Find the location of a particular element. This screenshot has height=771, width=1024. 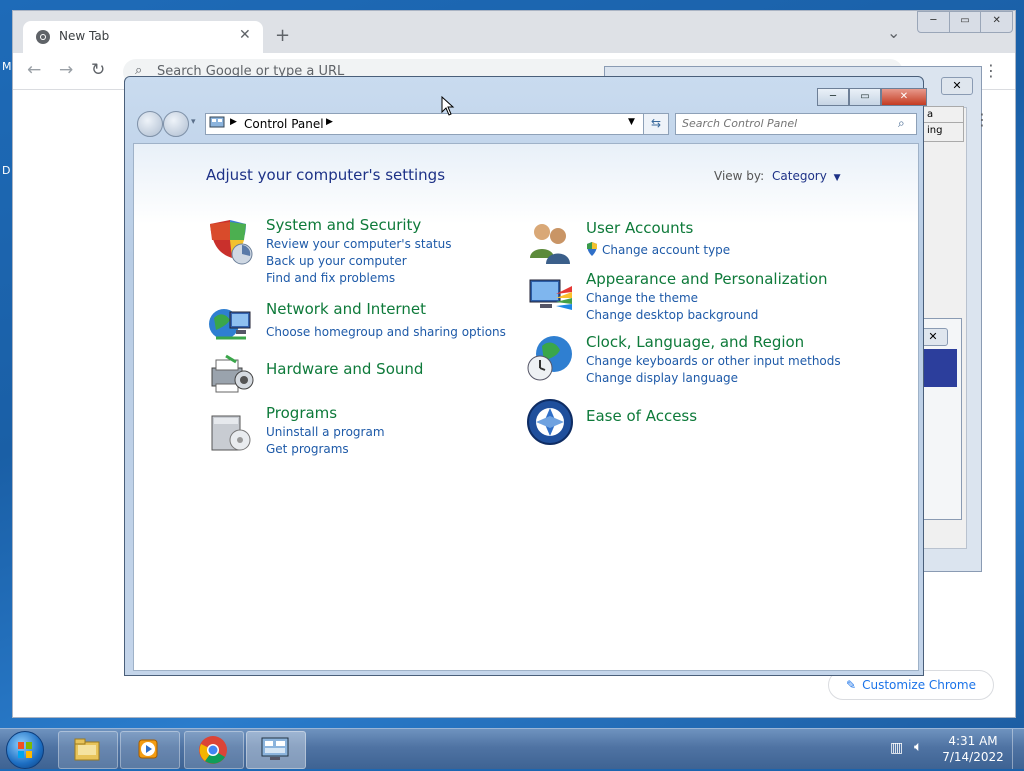

category-programs: Programs is located at coordinates (301, 413).